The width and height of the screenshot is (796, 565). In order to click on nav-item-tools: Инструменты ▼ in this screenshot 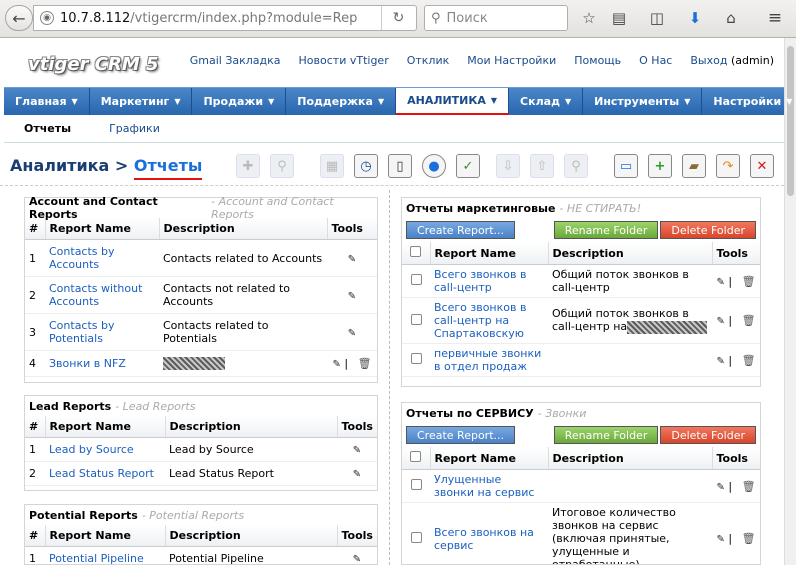, I will do `click(643, 101)`.